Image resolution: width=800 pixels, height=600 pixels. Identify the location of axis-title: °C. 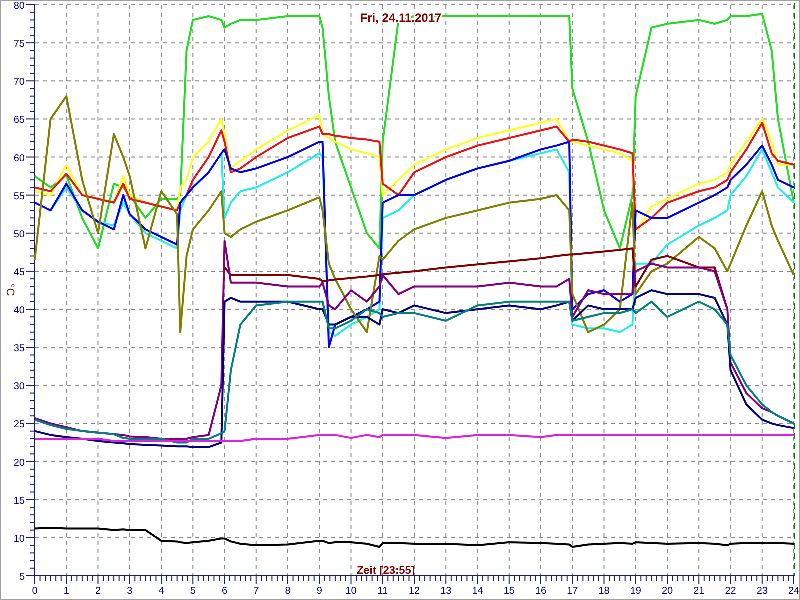
(10, 290).